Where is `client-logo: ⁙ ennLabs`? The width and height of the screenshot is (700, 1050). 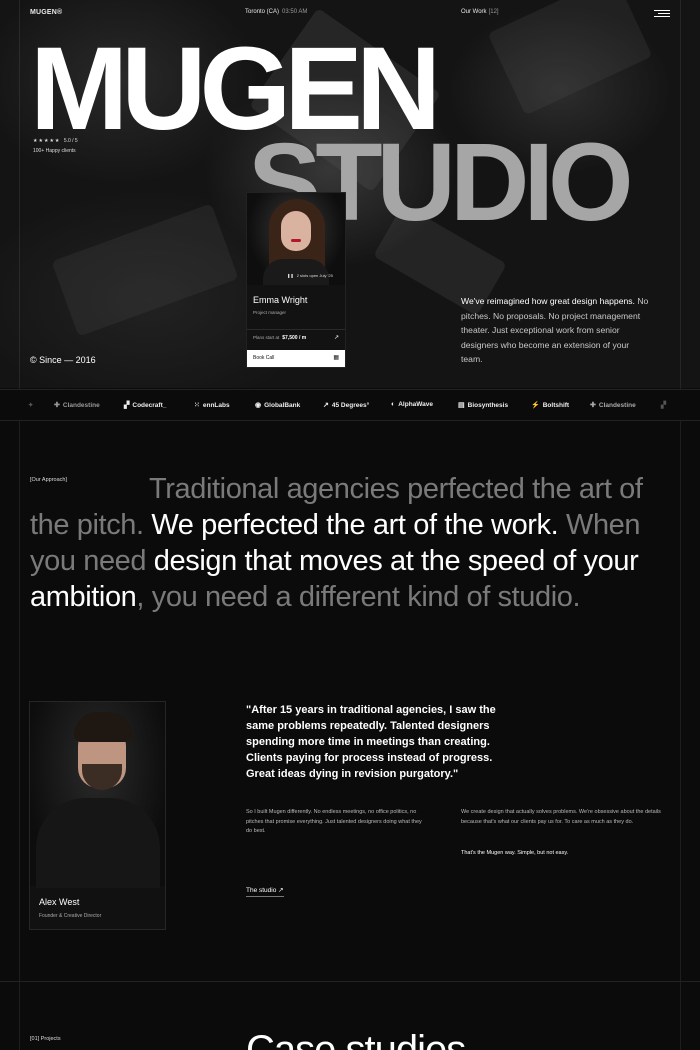 client-logo: ⁙ ennLabs is located at coordinates (212, 405).